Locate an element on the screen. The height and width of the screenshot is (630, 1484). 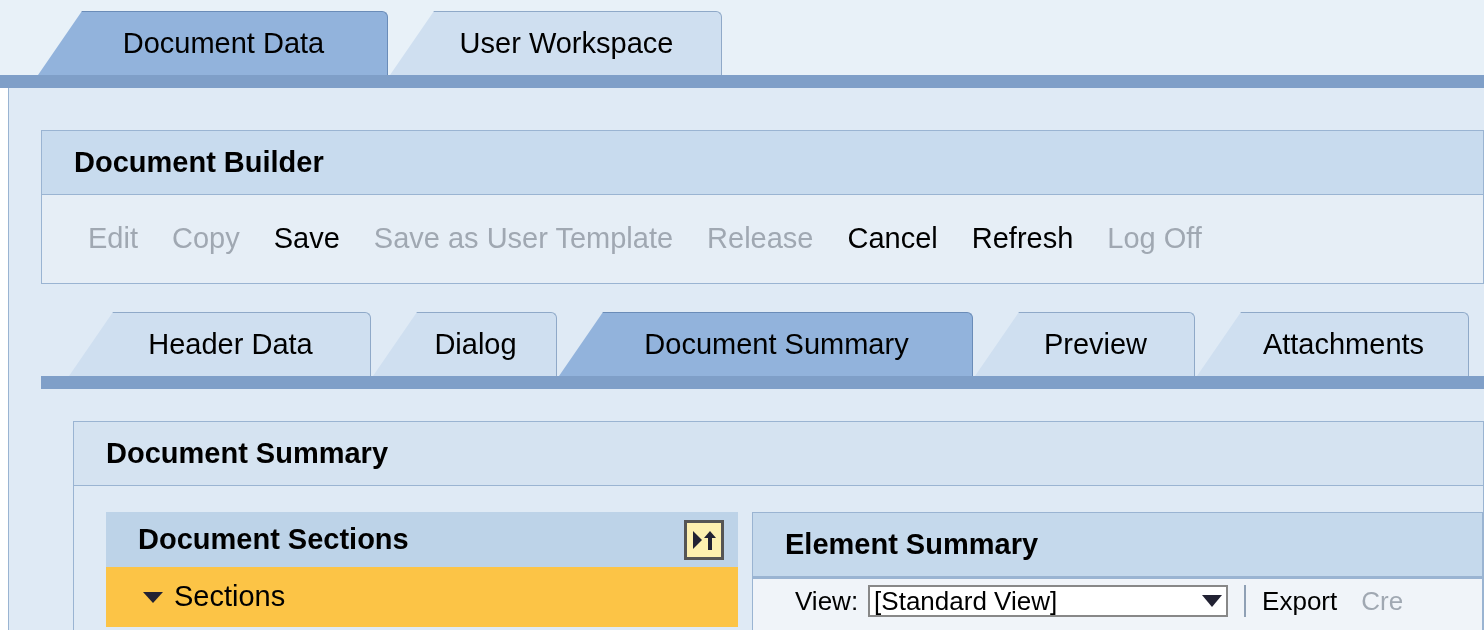
tab: Document Data is located at coordinates (213, 43).